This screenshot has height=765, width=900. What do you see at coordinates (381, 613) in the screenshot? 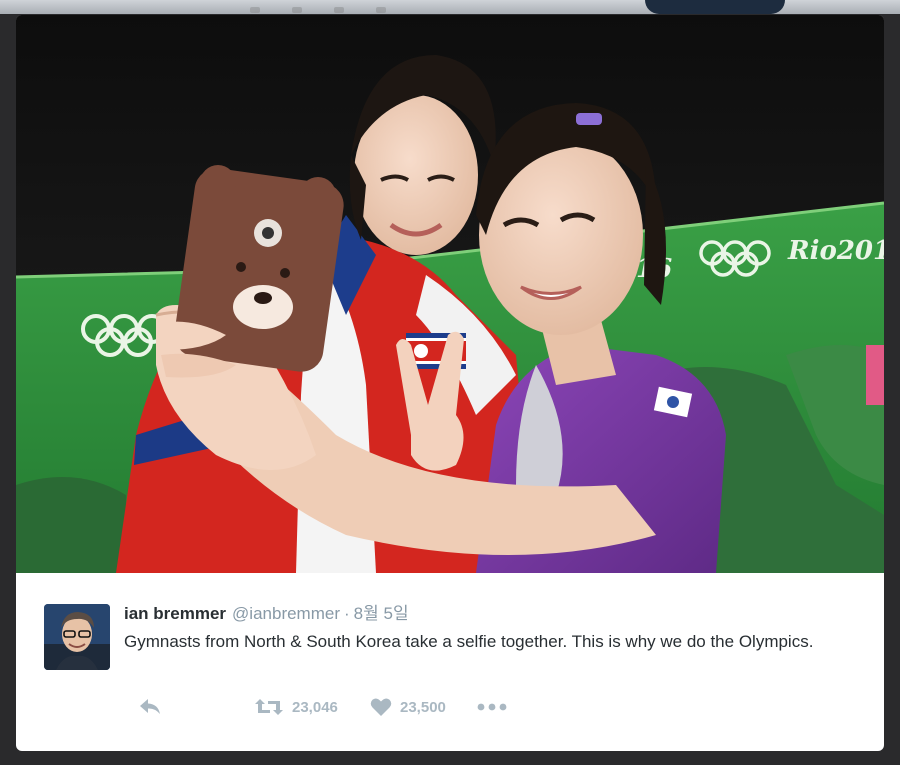
I see `tweet-date: 8월 5일` at bounding box center [381, 613].